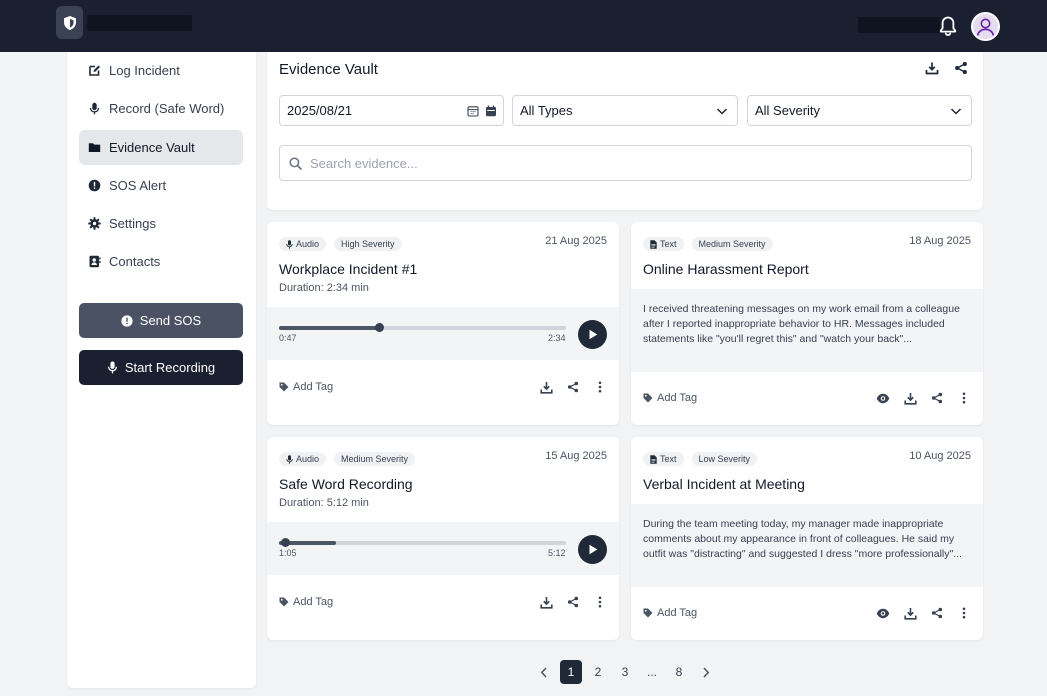 The height and width of the screenshot is (696, 1047). I want to click on next-page-button, so click(706, 672).